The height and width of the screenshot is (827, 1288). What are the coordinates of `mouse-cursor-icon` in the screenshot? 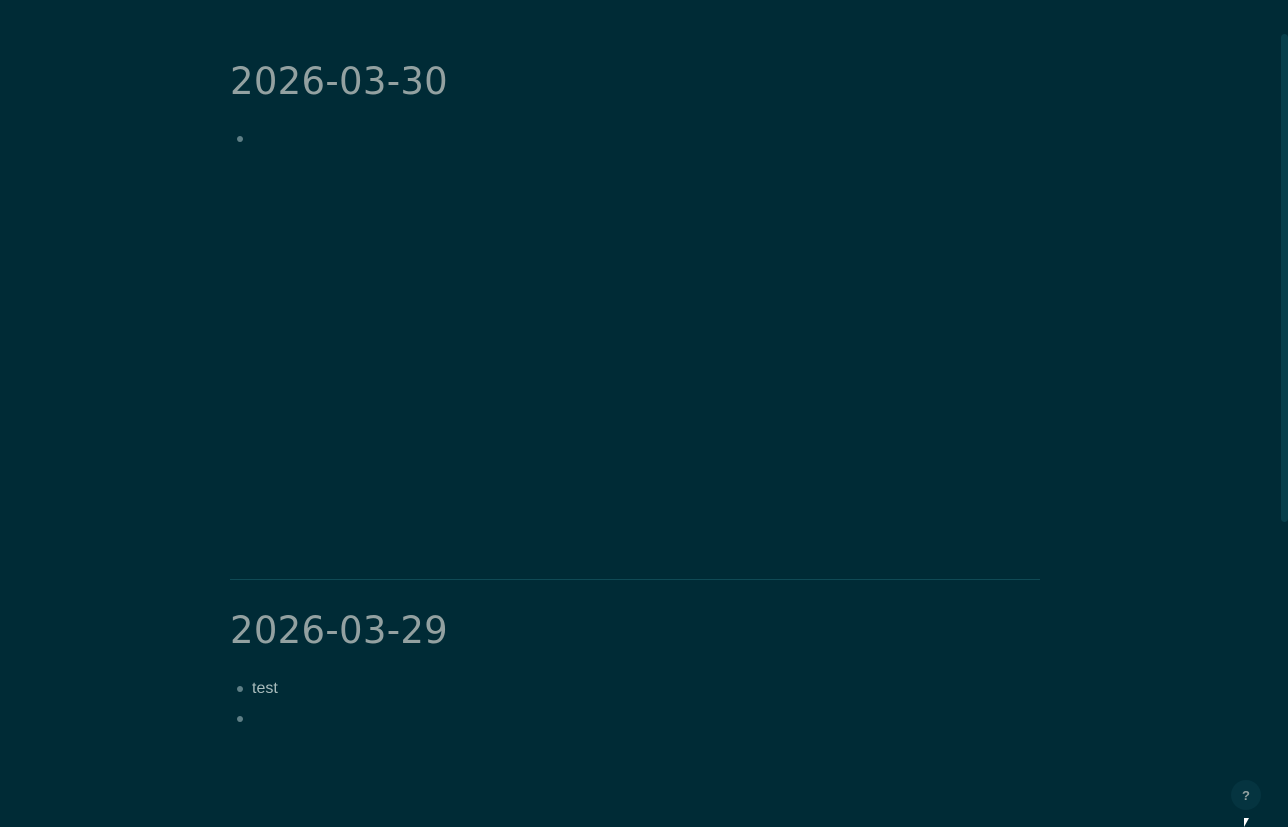 It's located at (1246, 822).